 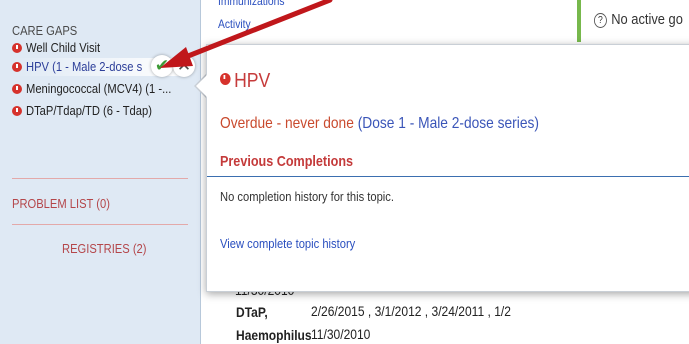 I want to click on overdue-status: Overdue - never done, so click(x=287, y=123).